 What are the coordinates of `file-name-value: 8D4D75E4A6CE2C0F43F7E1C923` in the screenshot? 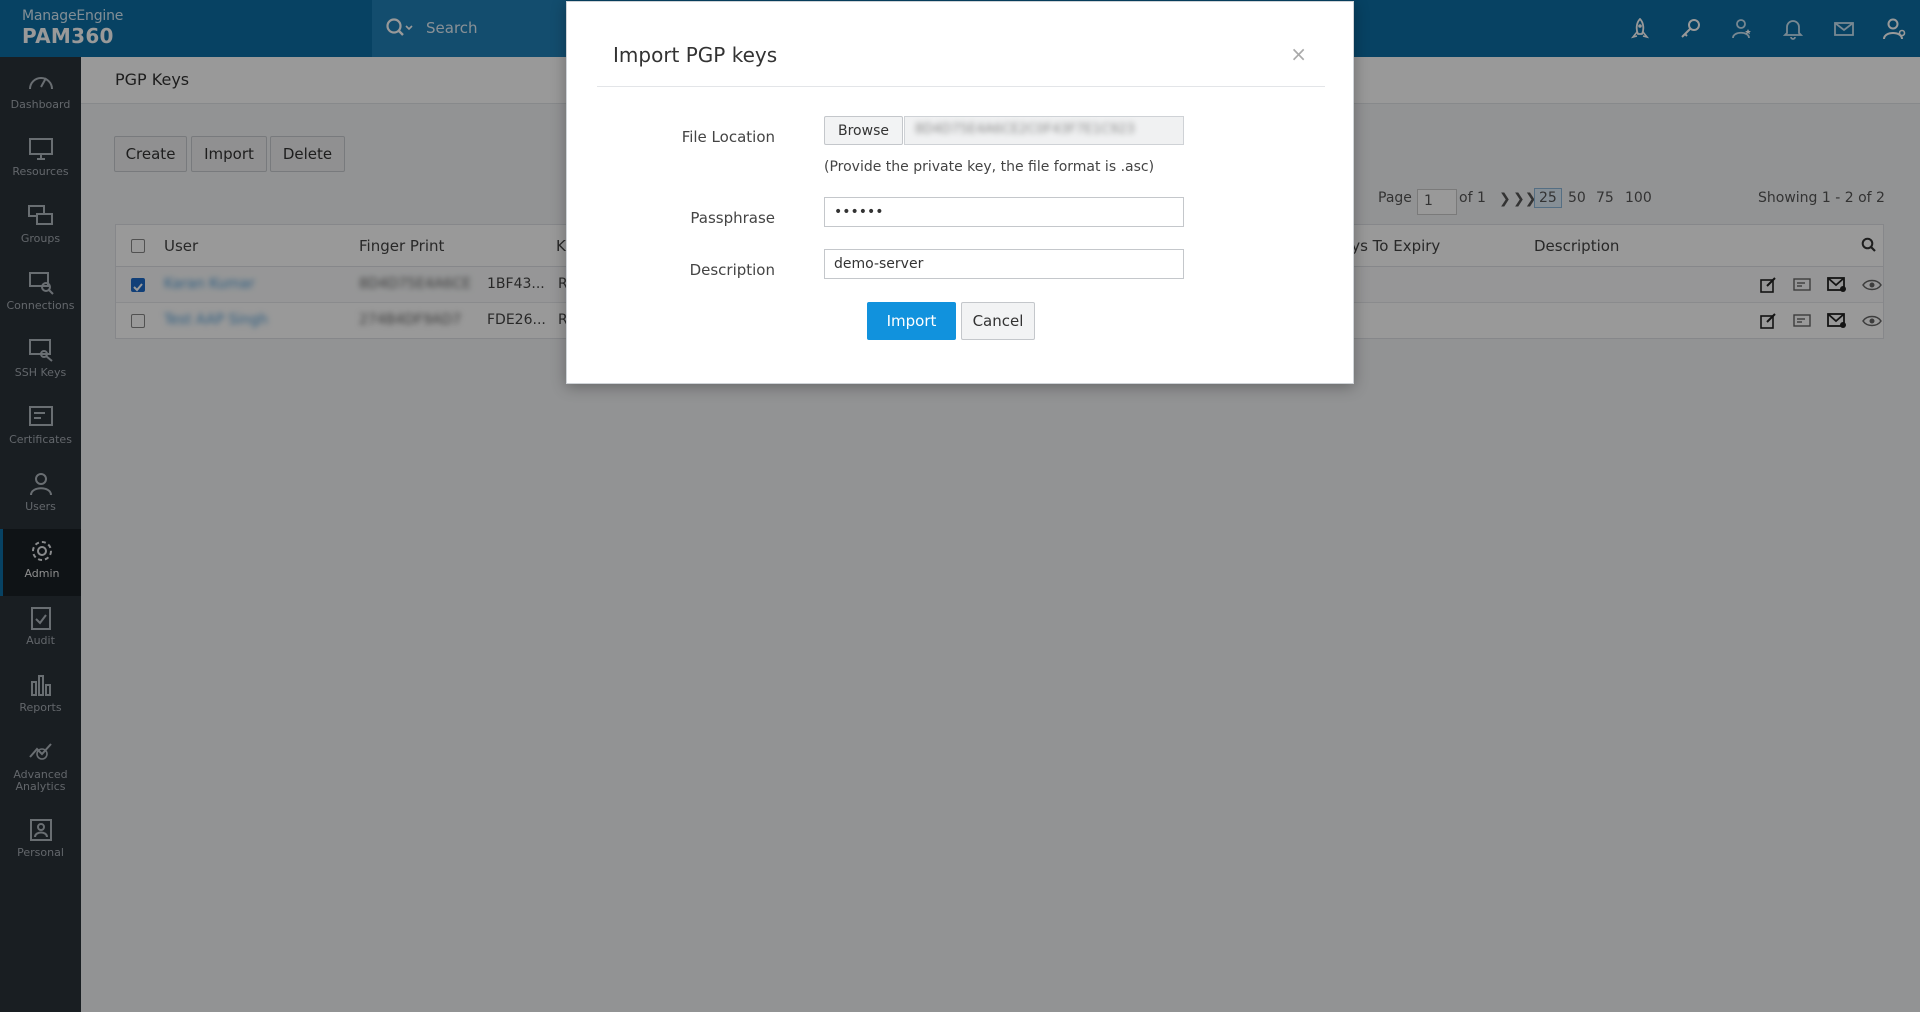 It's located at (1025, 129).